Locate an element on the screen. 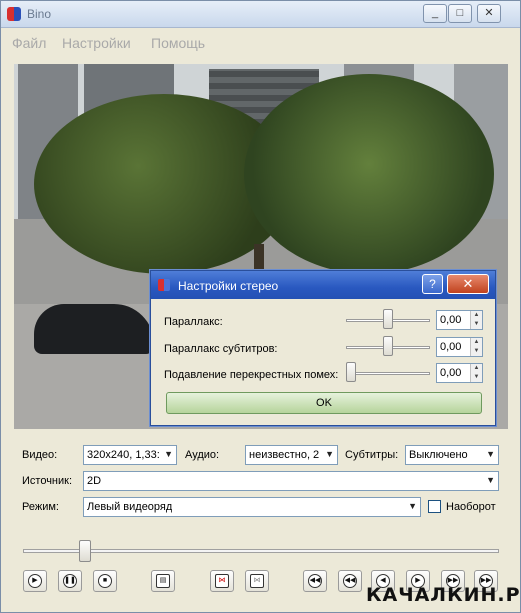  subtitles-combo: Выключено ▼ is located at coordinates (452, 455).